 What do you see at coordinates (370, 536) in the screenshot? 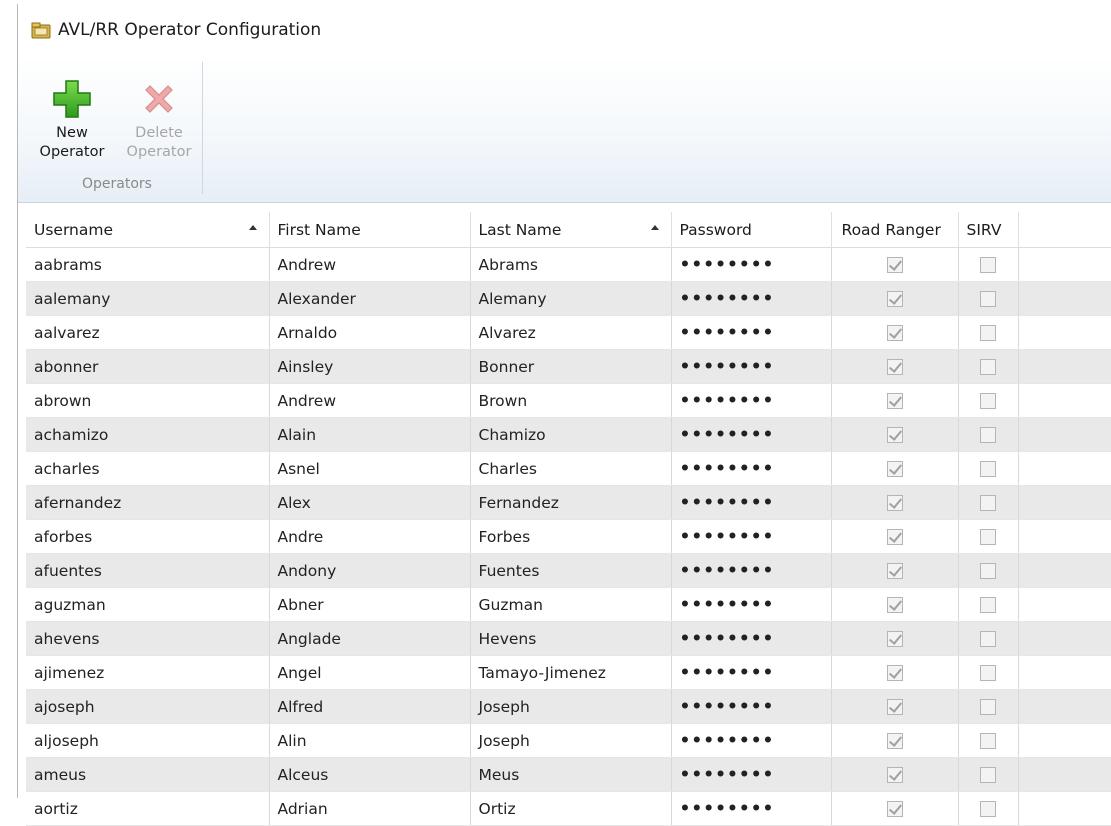
I see `first-name-cell: Andre` at bounding box center [370, 536].